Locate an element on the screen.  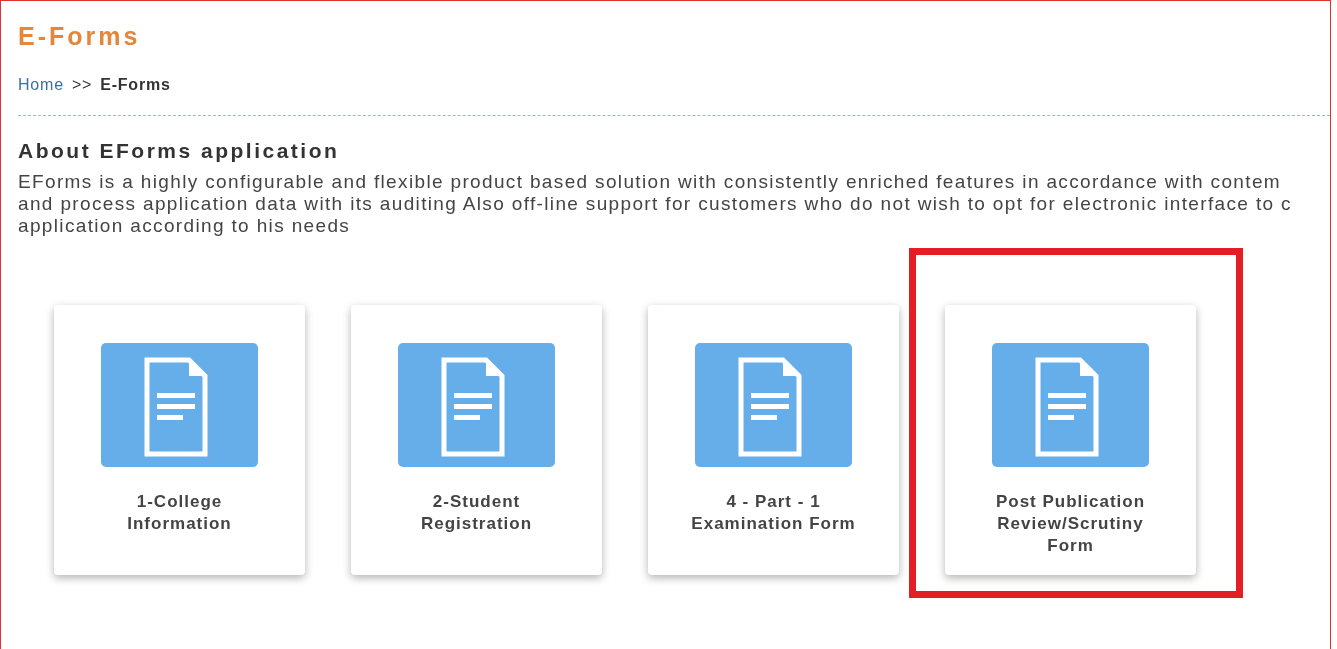
breadcrumb-link: Home is located at coordinates (41, 85).